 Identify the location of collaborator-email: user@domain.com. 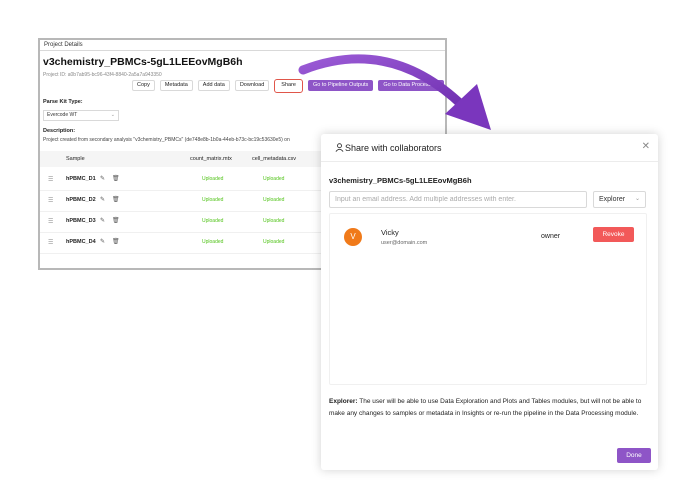
(404, 243).